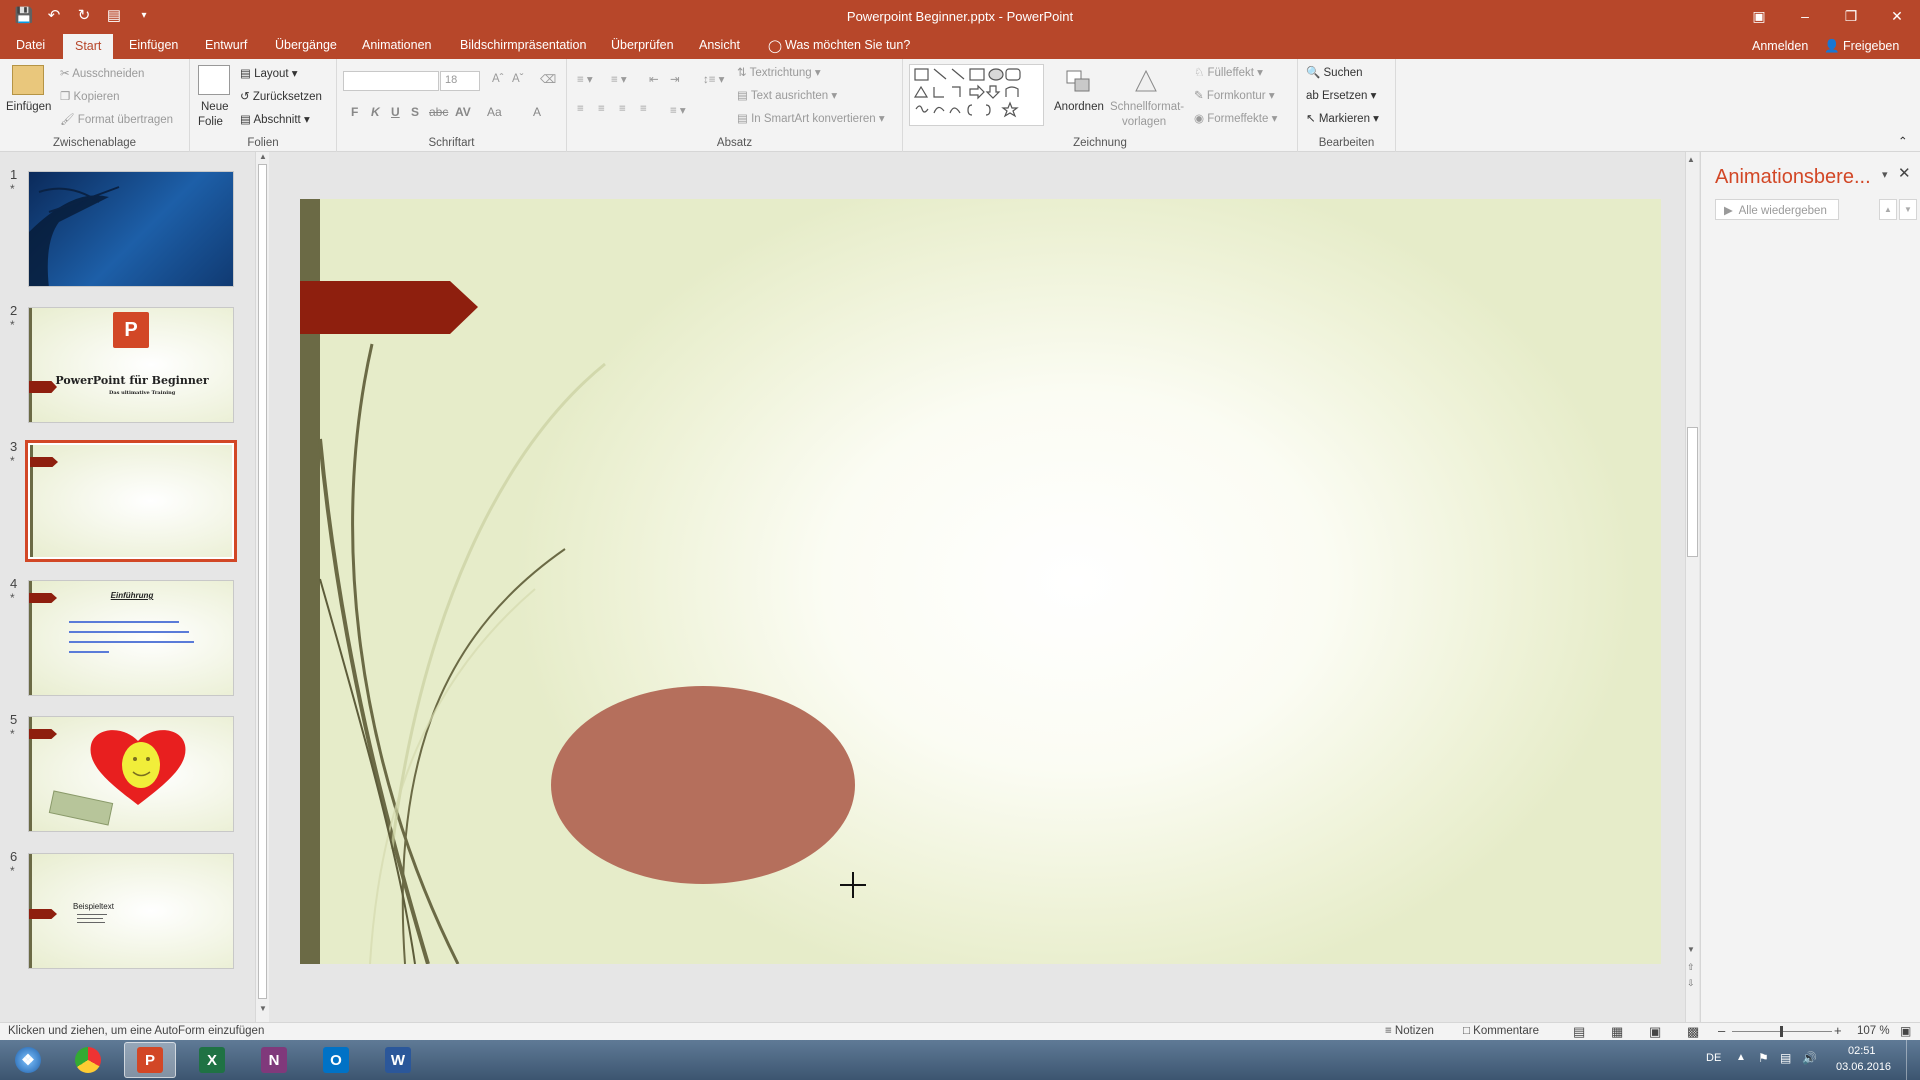 This screenshot has width=1920, height=1080. Describe the element at coordinates (274, 1060) in the screenshot. I see `taskbar-onenote: N` at that location.